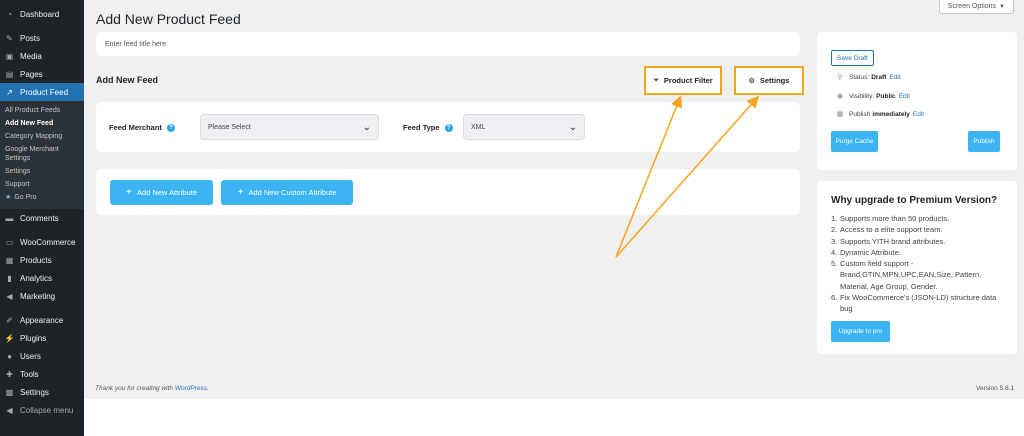  I want to click on collapse-menu-button: ◀ Collapse menu, so click(42, 410).